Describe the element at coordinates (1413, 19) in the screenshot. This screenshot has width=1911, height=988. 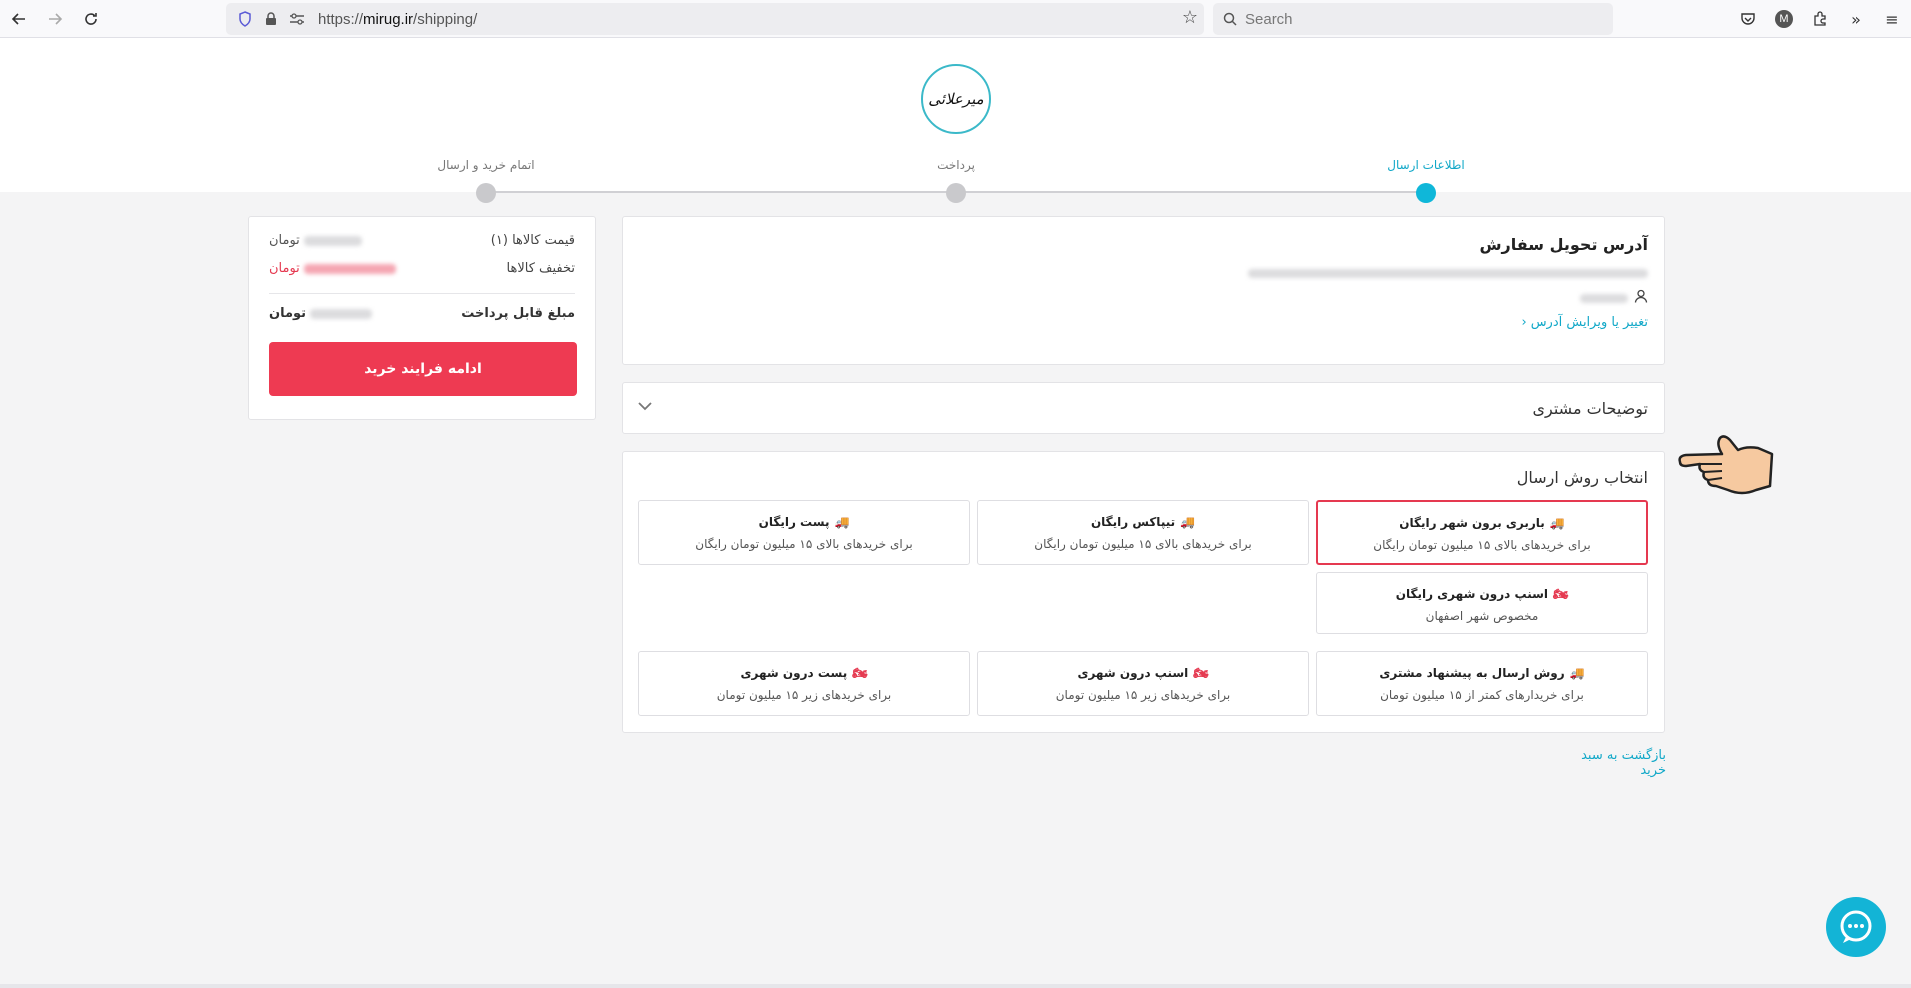
I see `search-bar: Search` at that location.